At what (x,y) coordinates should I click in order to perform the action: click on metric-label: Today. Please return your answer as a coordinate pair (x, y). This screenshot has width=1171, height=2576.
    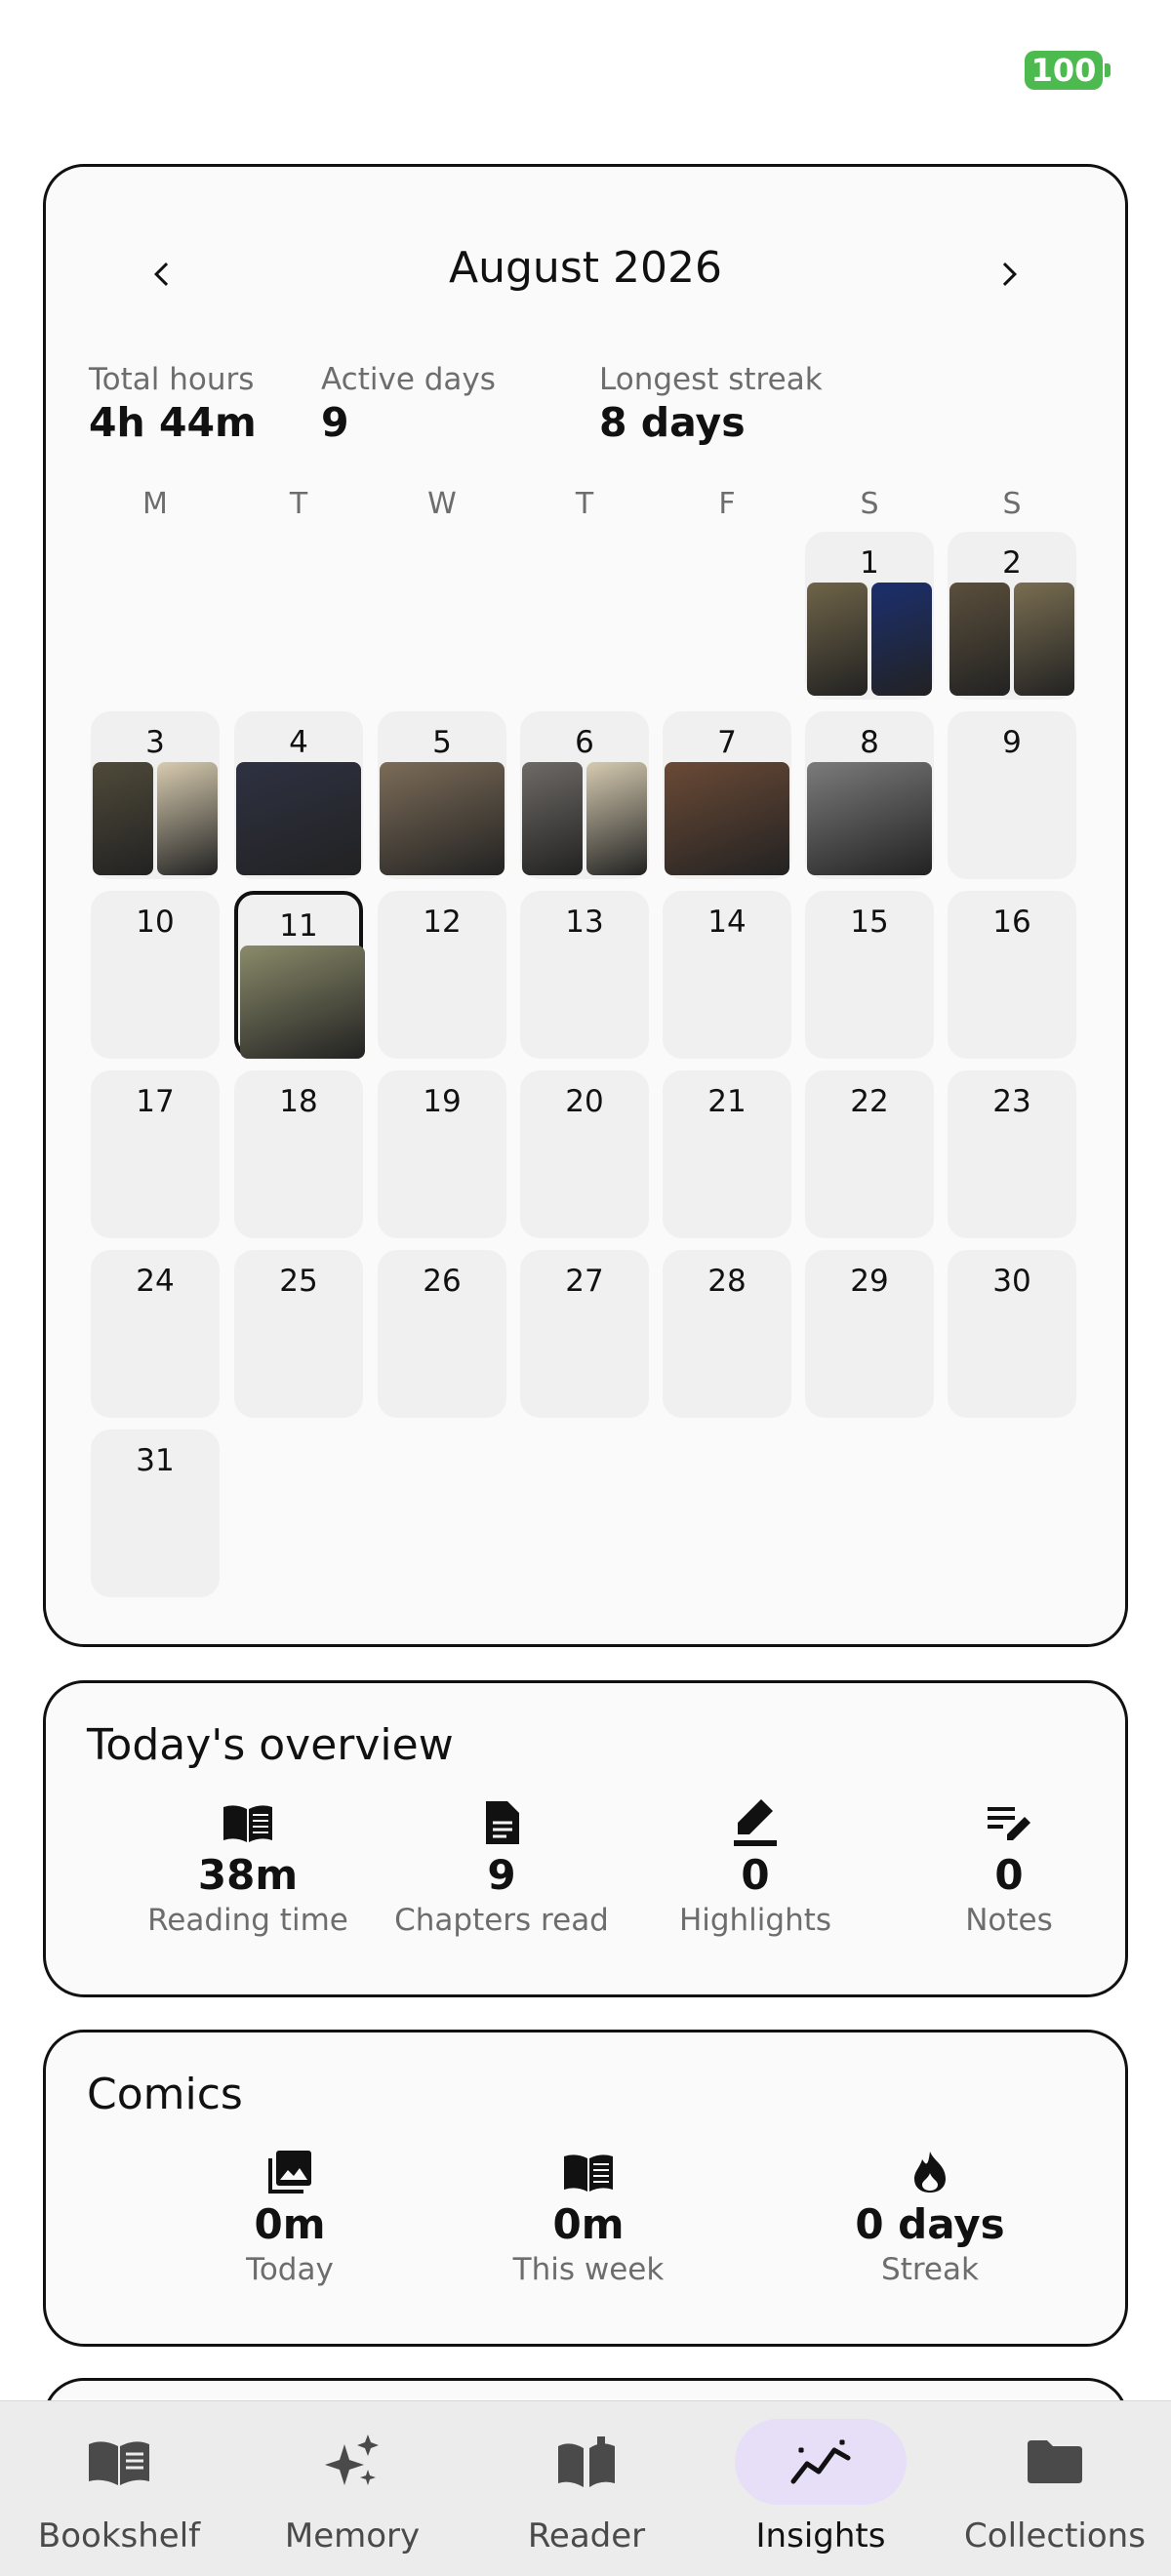
    Looking at the image, I should click on (290, 2269).